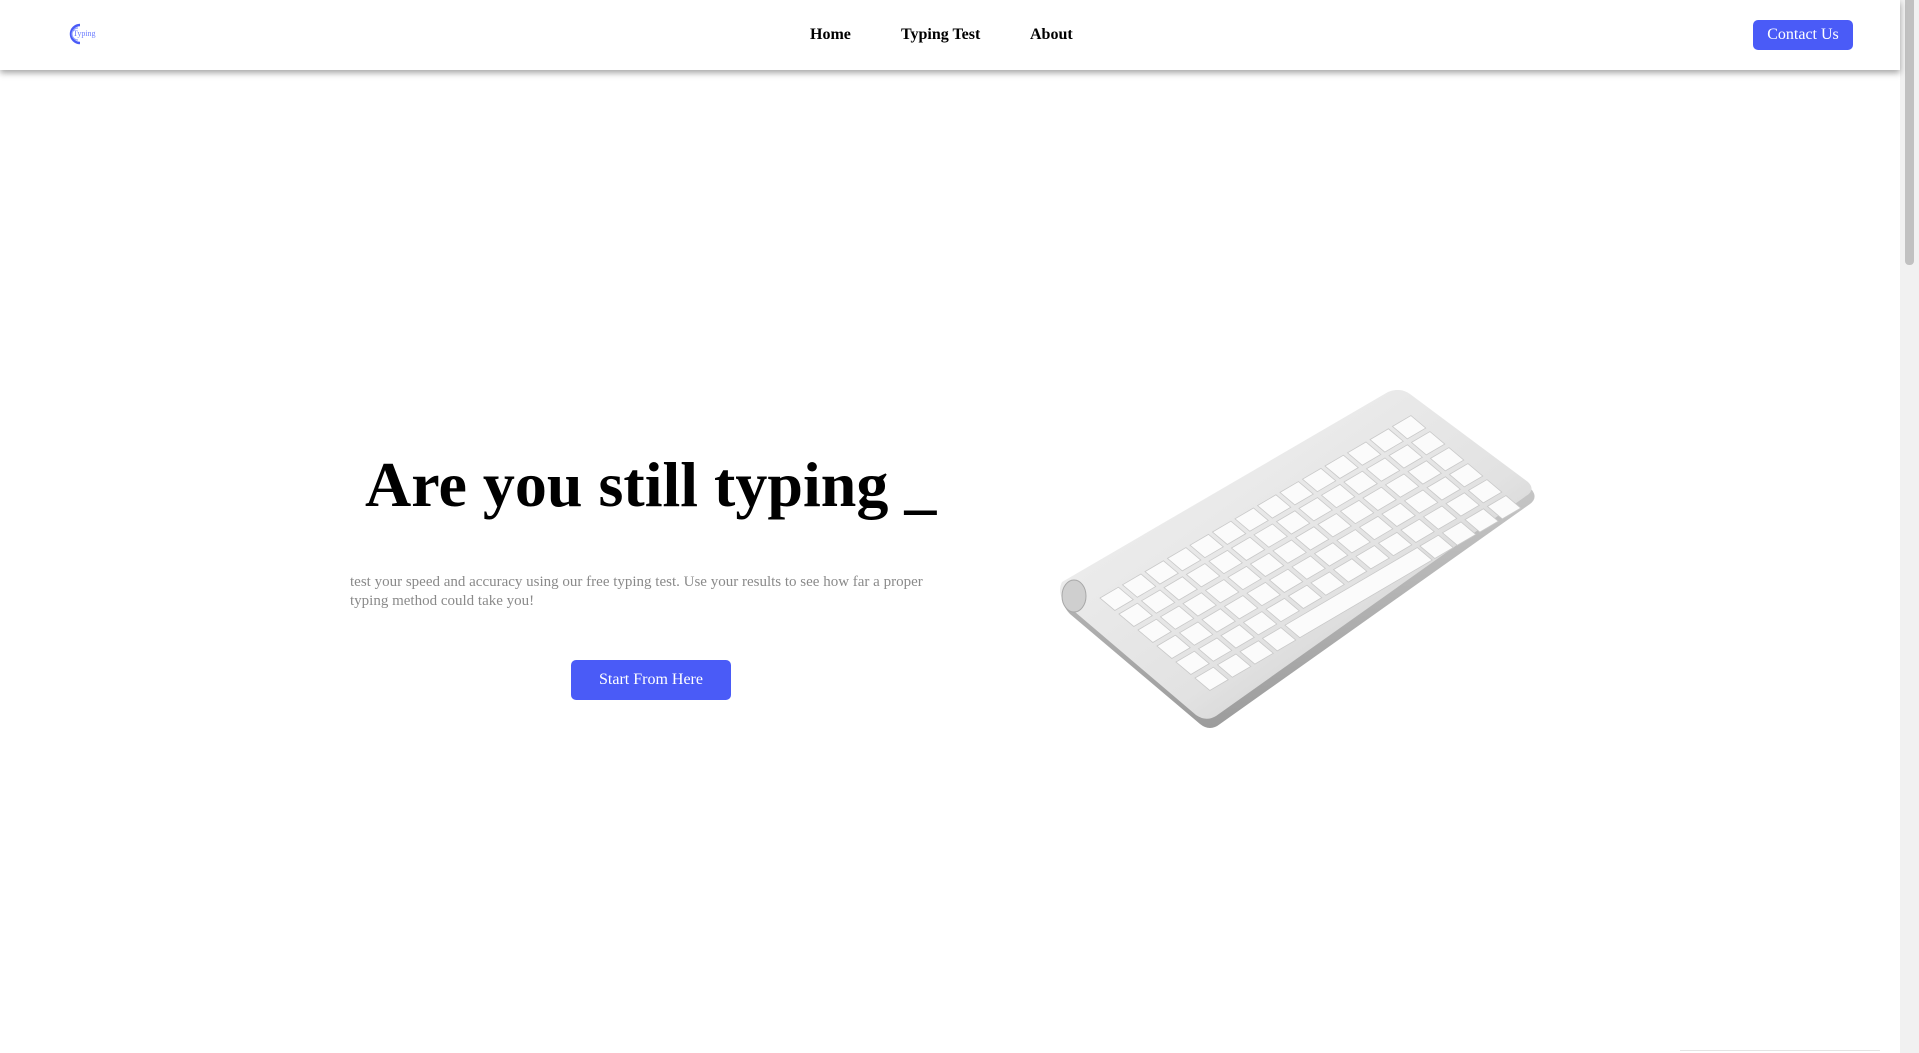 Image resolution: width=1919 pixels, height=1053 pixels. Describe the element at coordinates (940, 35) in the screenshot. I see `nav-typing-test-link: Typing Test` at that location.